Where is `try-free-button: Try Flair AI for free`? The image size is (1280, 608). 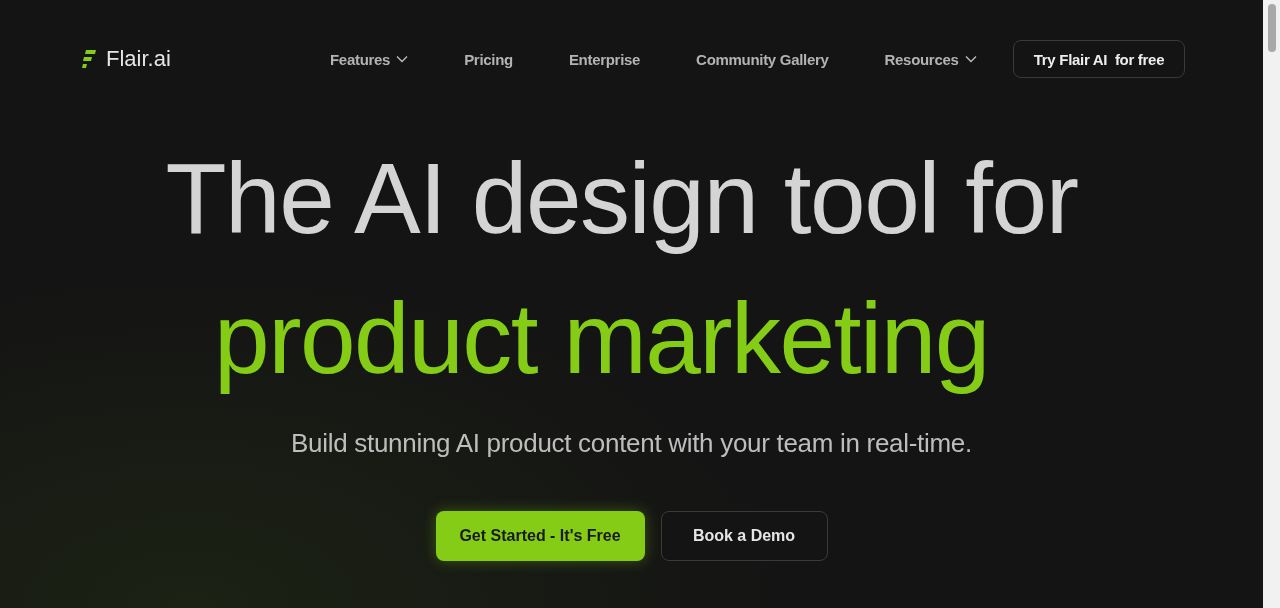 try-free-button: Try Flair AI for free is located at coordinates (1099, 59).